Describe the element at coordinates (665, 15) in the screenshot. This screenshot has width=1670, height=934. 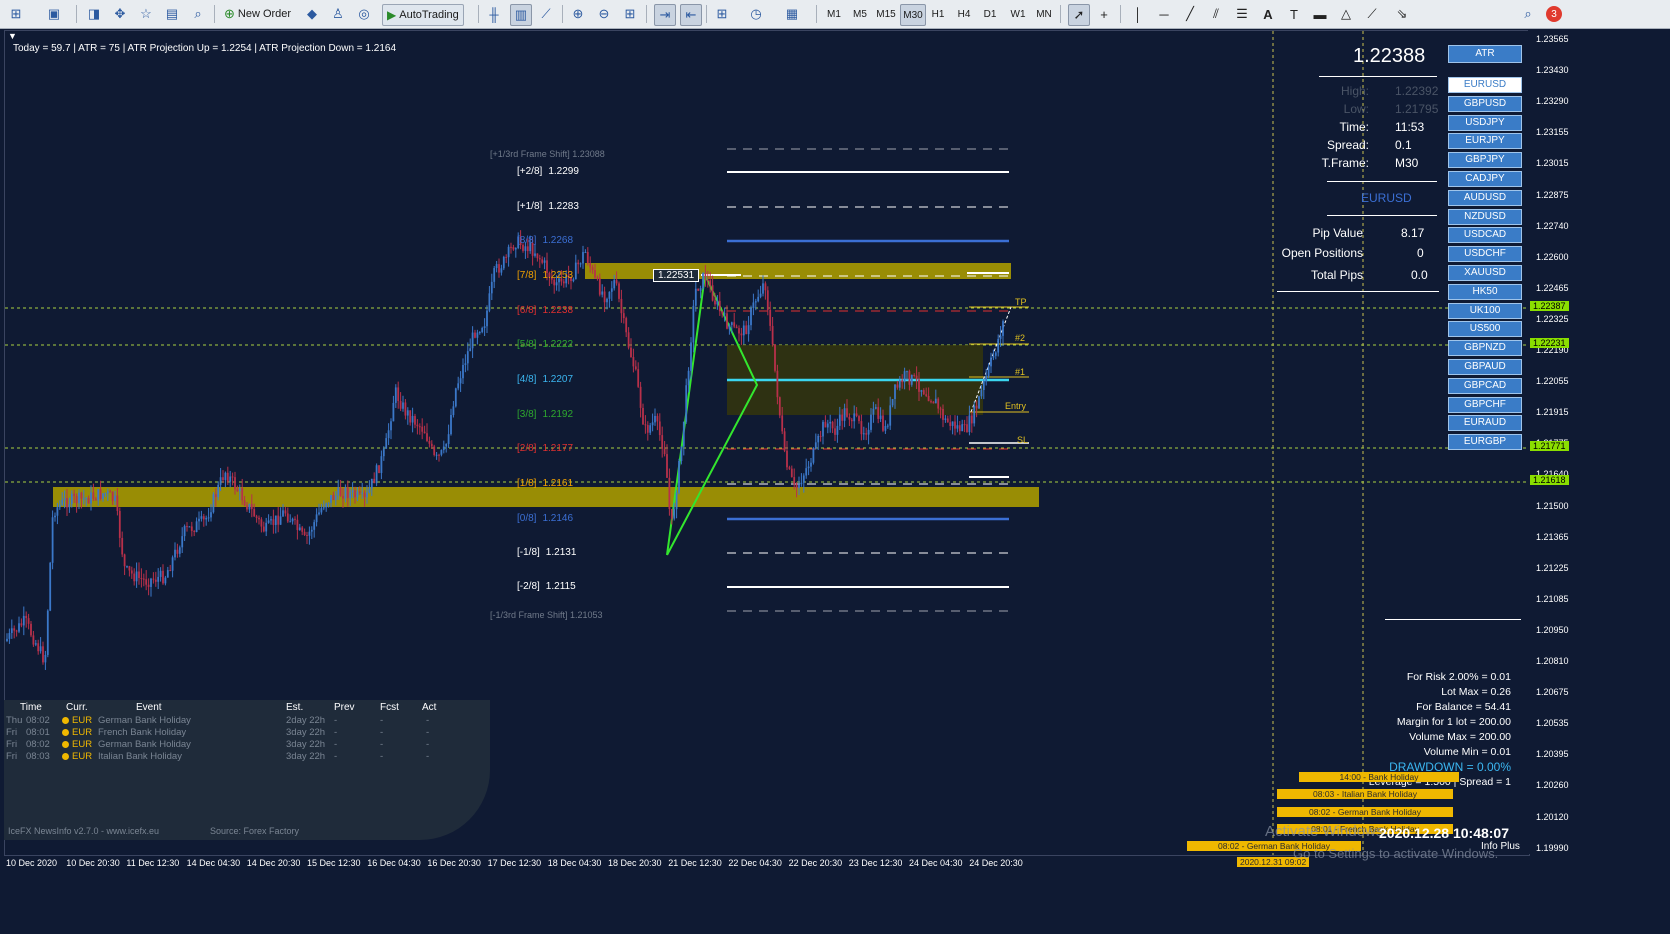
I see `autoscroll-icon: ⇥` at that location.